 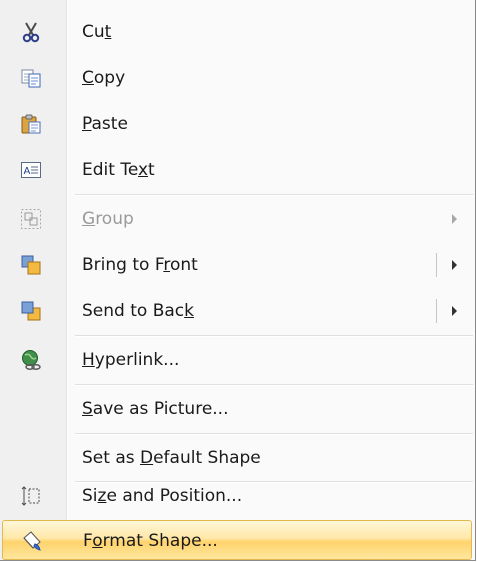 What do you see at coordinates (27, 171) in the screenshot?
I see `svg-text: A` at bounding box center [27, 171].